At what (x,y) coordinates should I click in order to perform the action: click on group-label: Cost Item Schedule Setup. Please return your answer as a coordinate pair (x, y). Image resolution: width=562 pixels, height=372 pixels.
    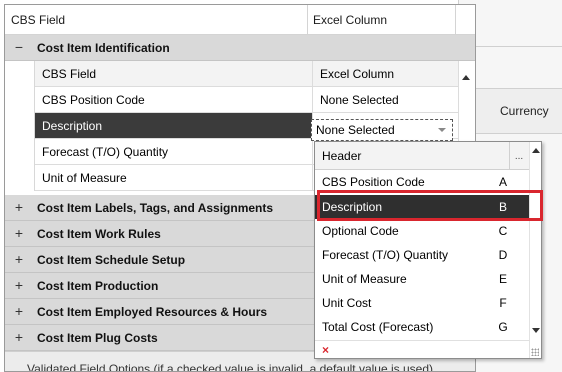
    Looking at the image, I should click on (111, 260).